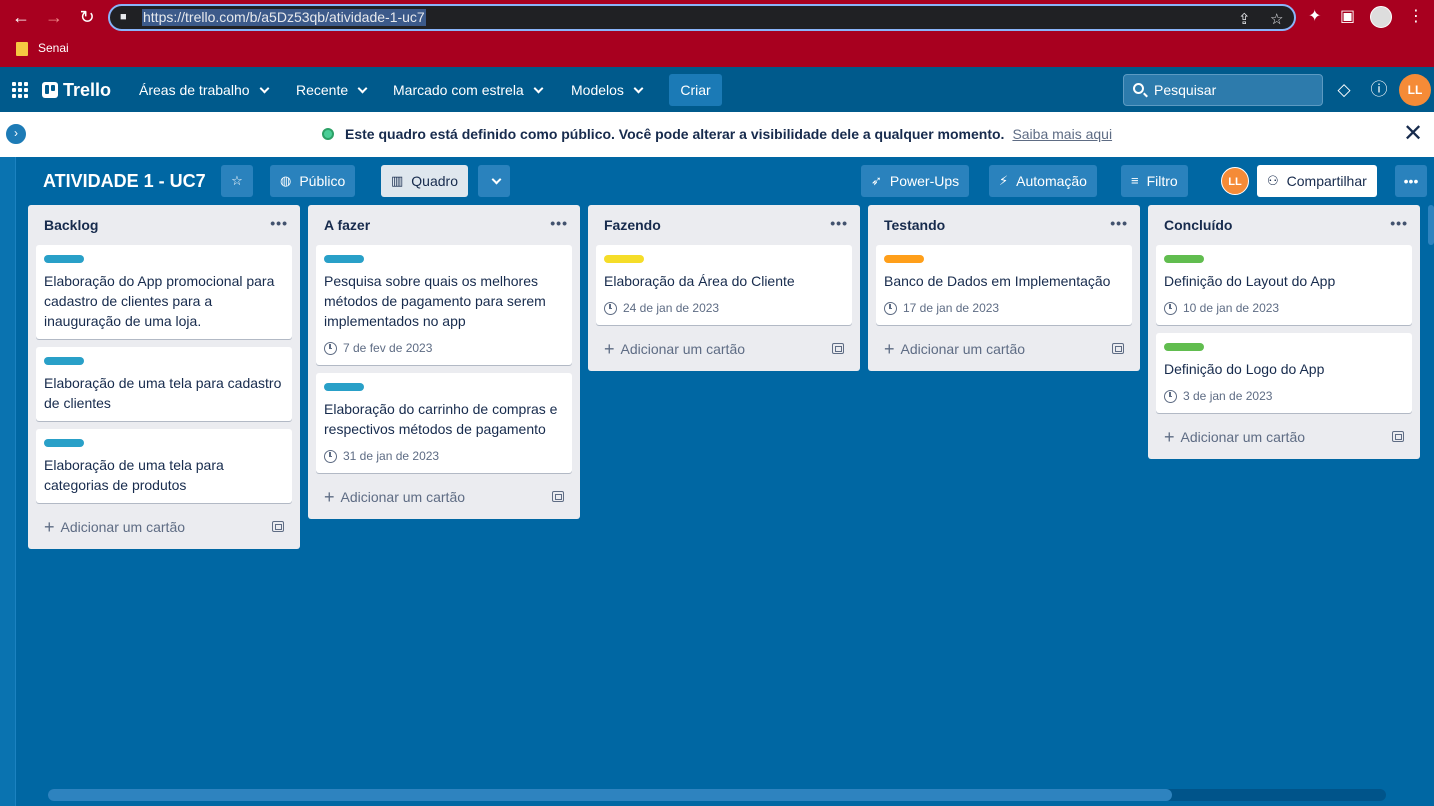 This screenshot has height=806, width=1434. I want to click on list-title: Concluído, so click(1198, 225).